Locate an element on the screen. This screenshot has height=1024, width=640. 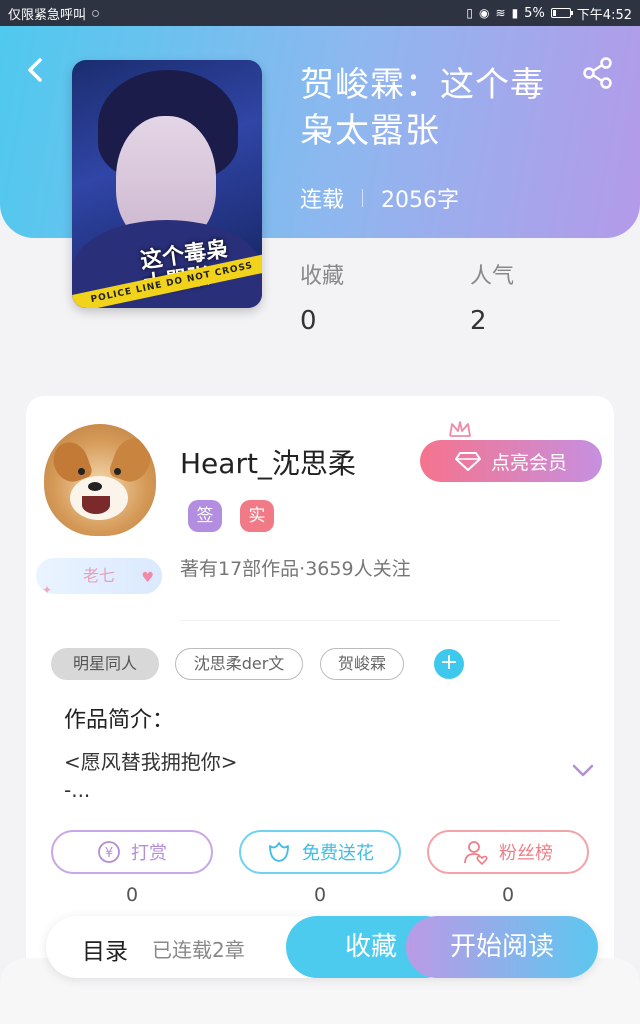
signal-icon: ▮ is located at coordinates (515, 13).